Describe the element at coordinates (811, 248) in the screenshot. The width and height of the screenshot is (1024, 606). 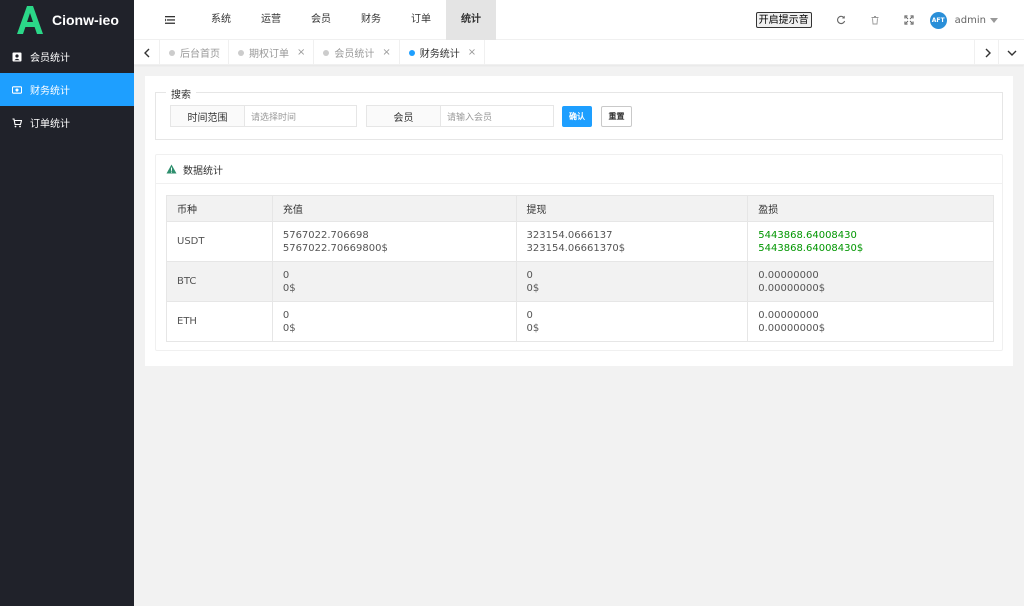
I see `profit-usd: 5443868.64008430$` at that location.